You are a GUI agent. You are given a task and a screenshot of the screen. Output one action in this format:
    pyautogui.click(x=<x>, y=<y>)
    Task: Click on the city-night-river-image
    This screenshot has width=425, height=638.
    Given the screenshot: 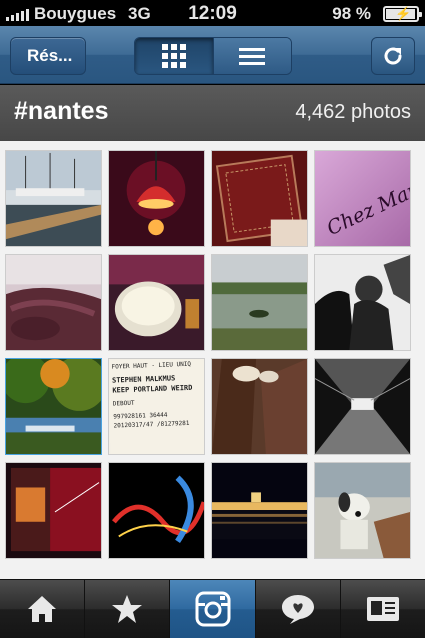 What is the action you would take?
    pyautogui.click(x=259, y=510)
    